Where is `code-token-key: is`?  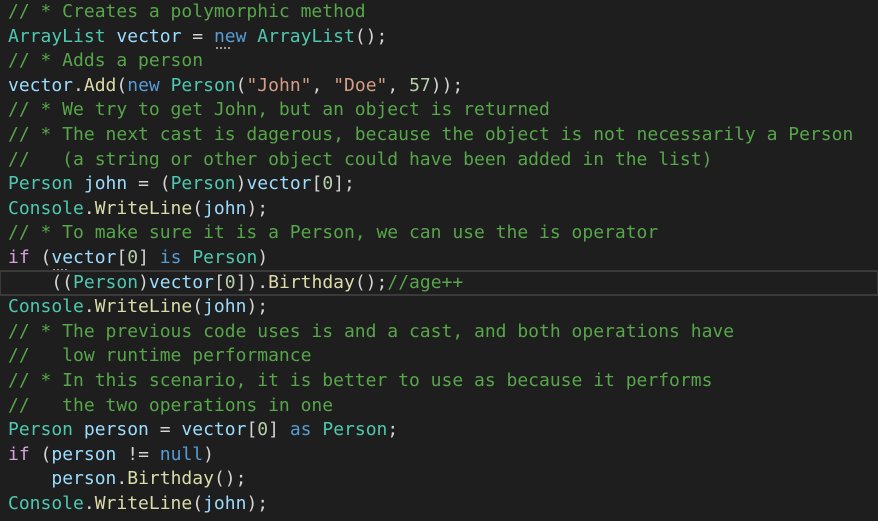
code-token-key: is is located at coordinates (170, 257).